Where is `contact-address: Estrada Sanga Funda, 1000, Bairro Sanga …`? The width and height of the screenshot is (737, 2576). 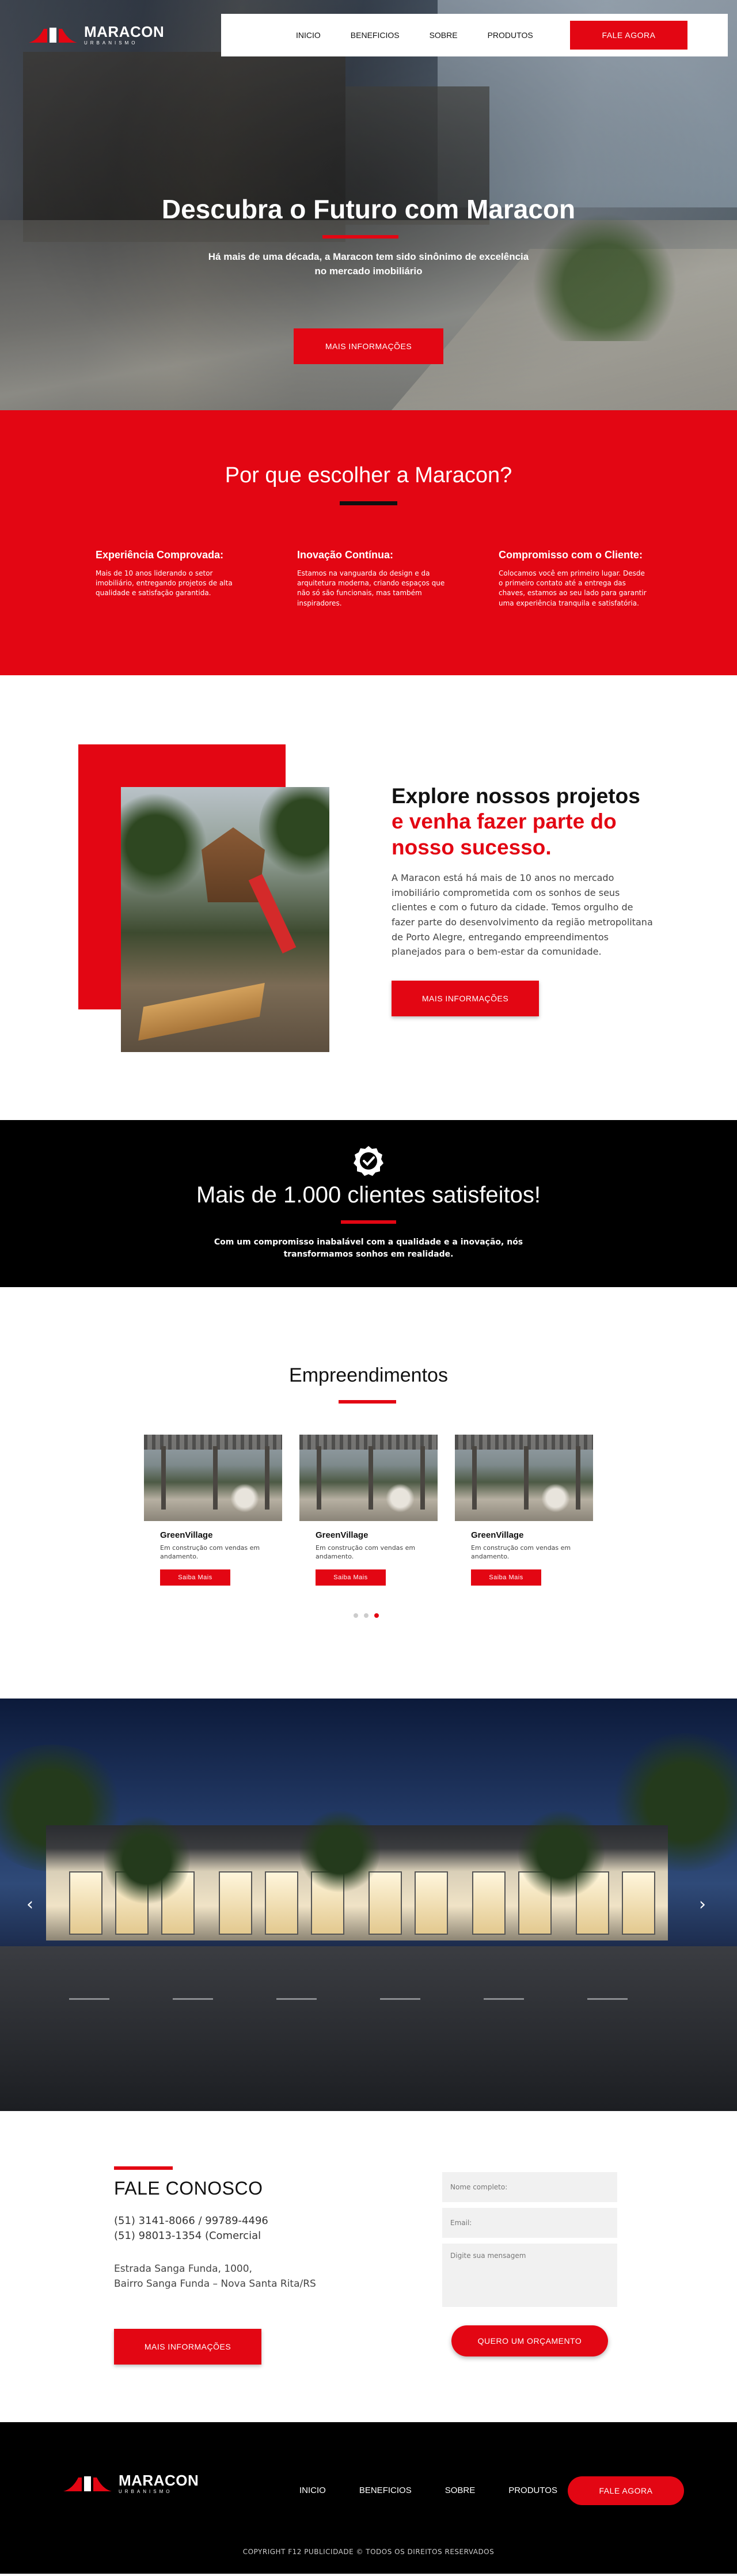 contact-address: Estrada Sanga Funda, 1000, Bairro Sanga … is located at coordinates (215, 2276).